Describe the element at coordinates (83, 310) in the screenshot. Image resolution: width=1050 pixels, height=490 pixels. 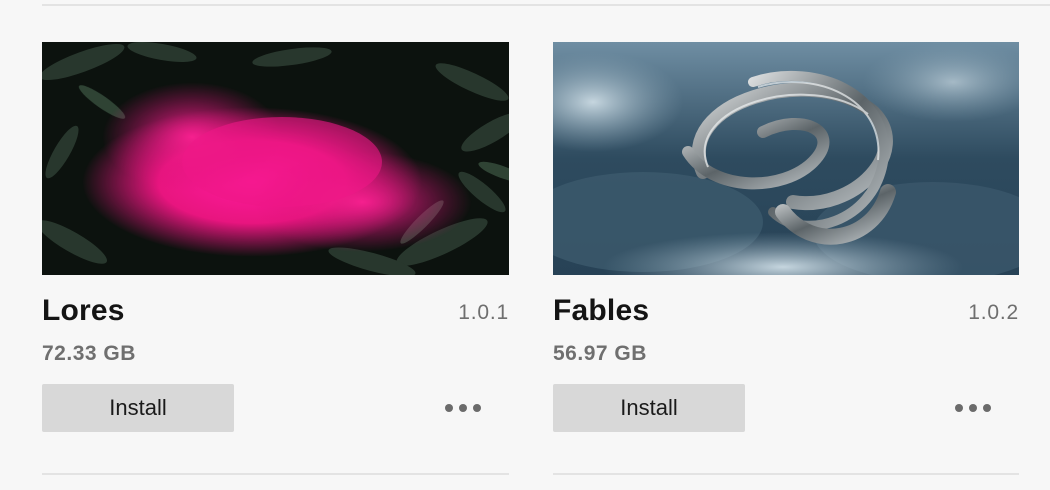
I see `app-title: Lores` at that location.